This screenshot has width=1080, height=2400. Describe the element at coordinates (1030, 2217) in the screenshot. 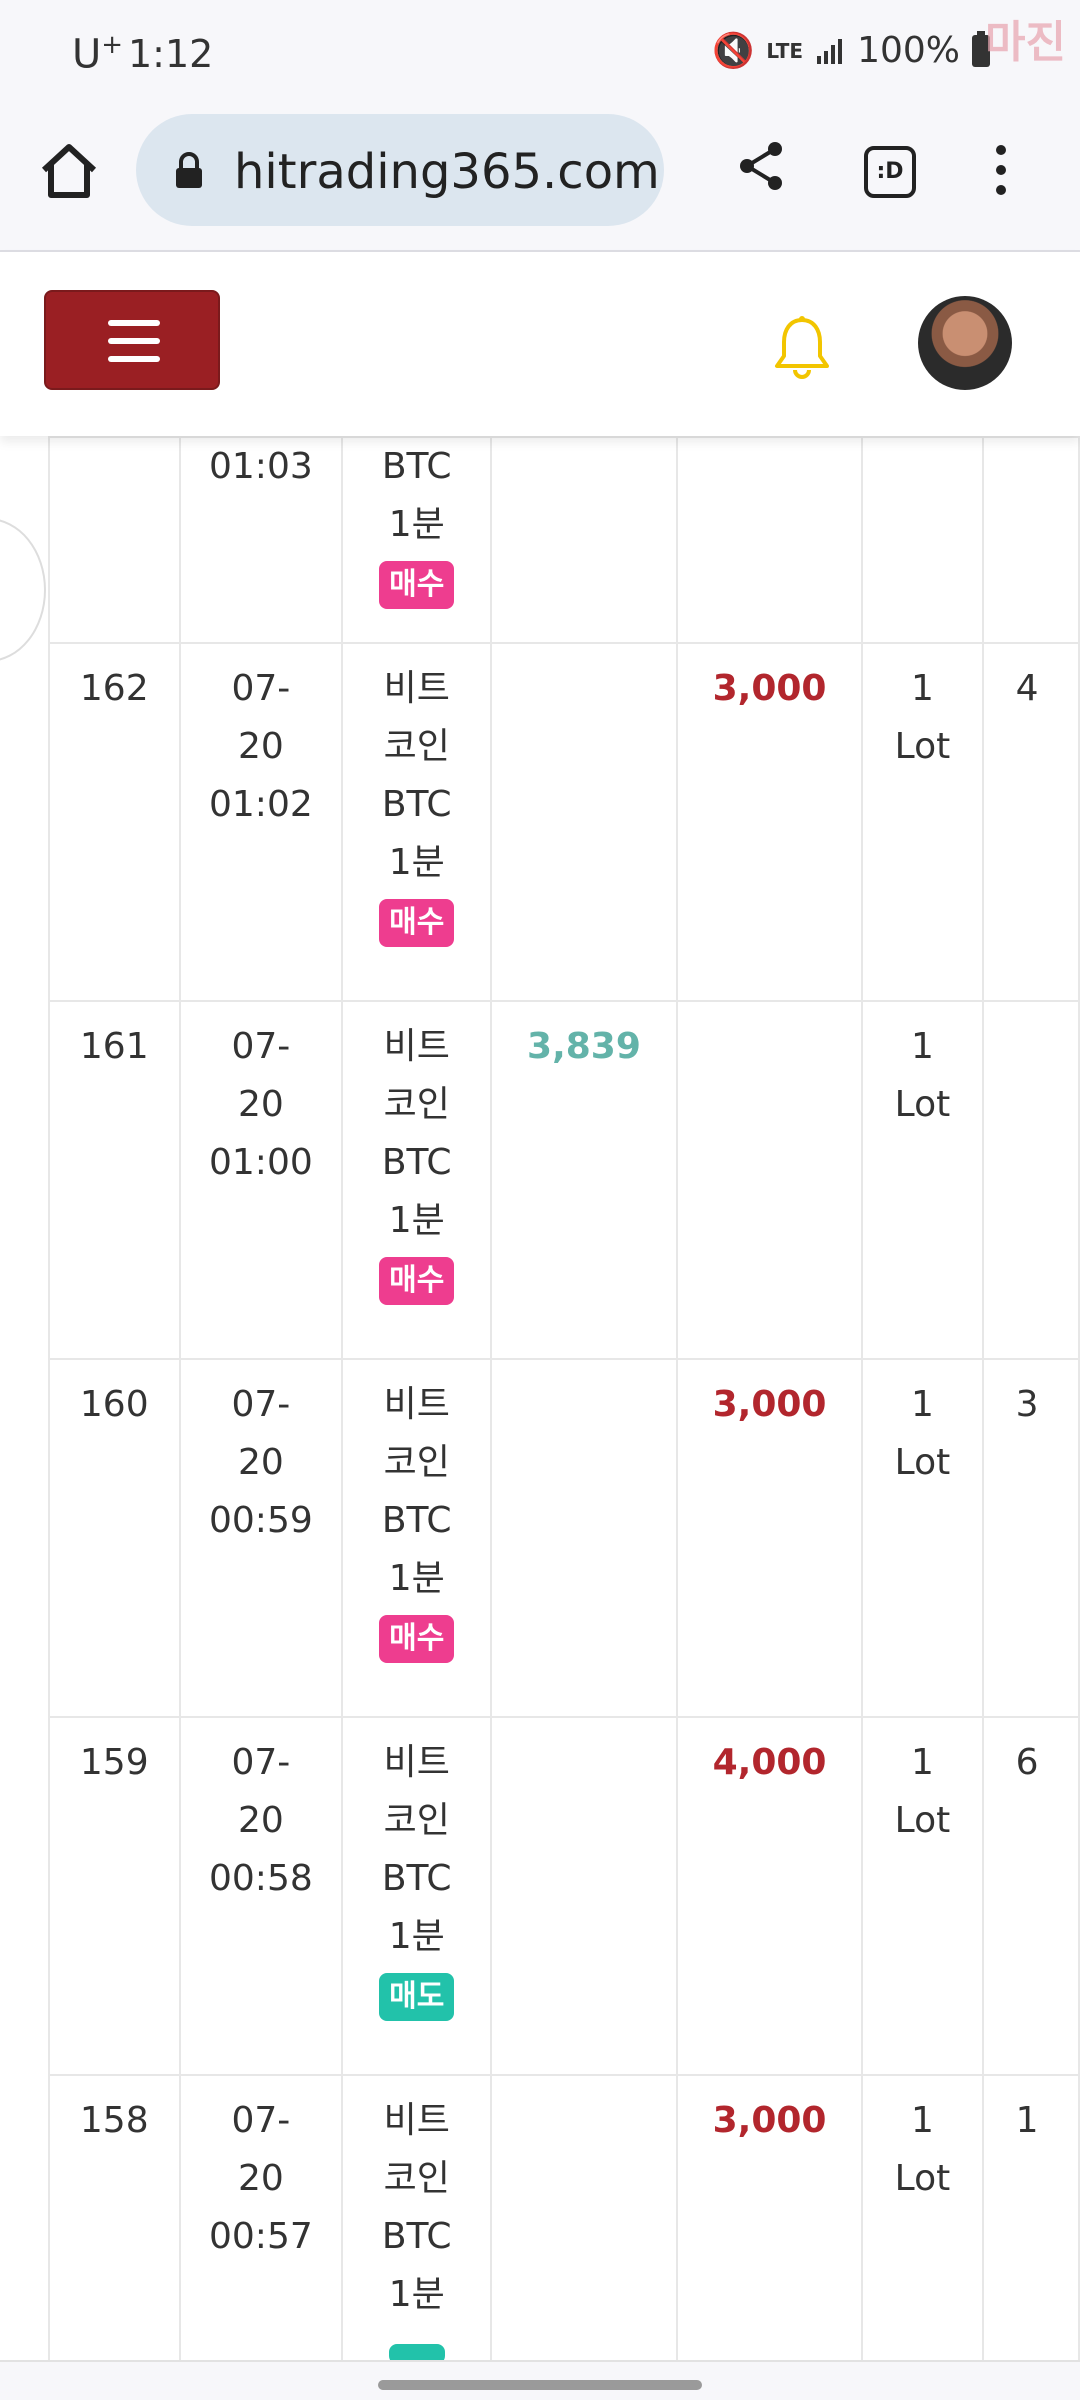

I see `cell-next: 1` at that location.